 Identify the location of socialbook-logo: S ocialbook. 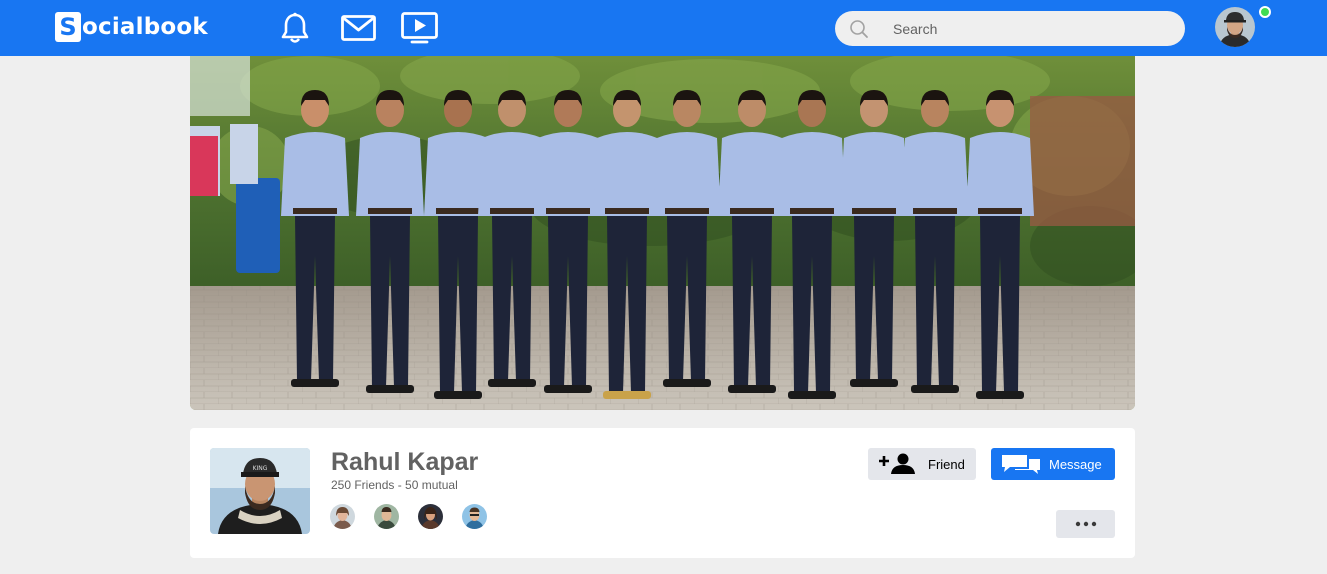
(131, 27).